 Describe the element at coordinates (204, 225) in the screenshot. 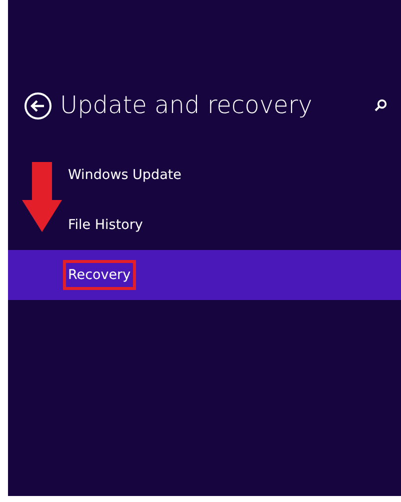

I see `menu-item: File History` at that location.